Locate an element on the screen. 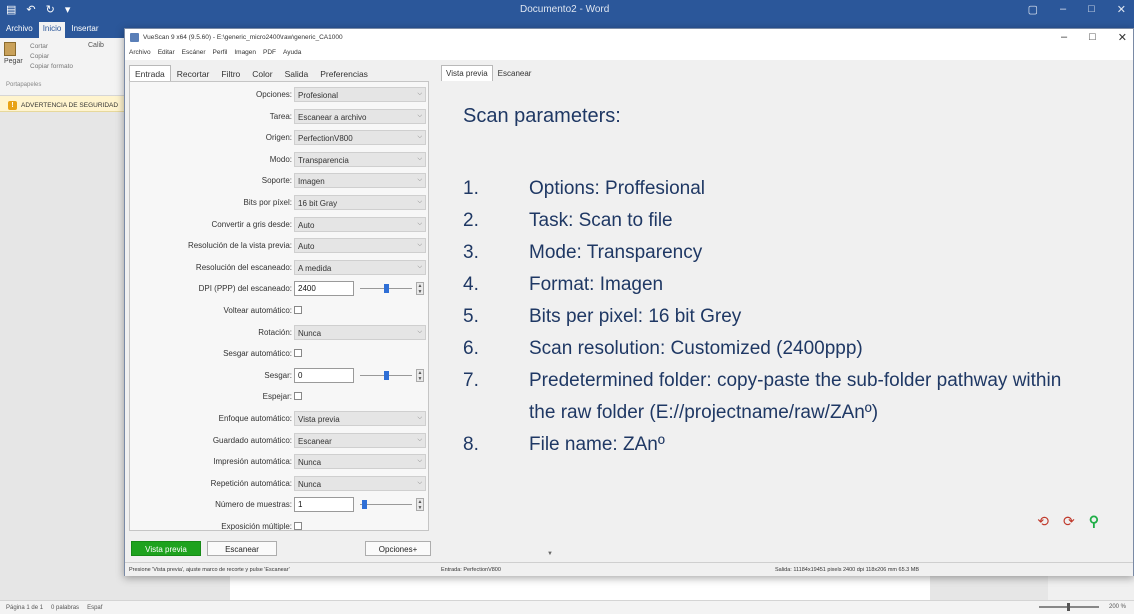 The width and height of the screenshot is (1134, 614). paste-button: Pegar is located at coordinates (13, 53).